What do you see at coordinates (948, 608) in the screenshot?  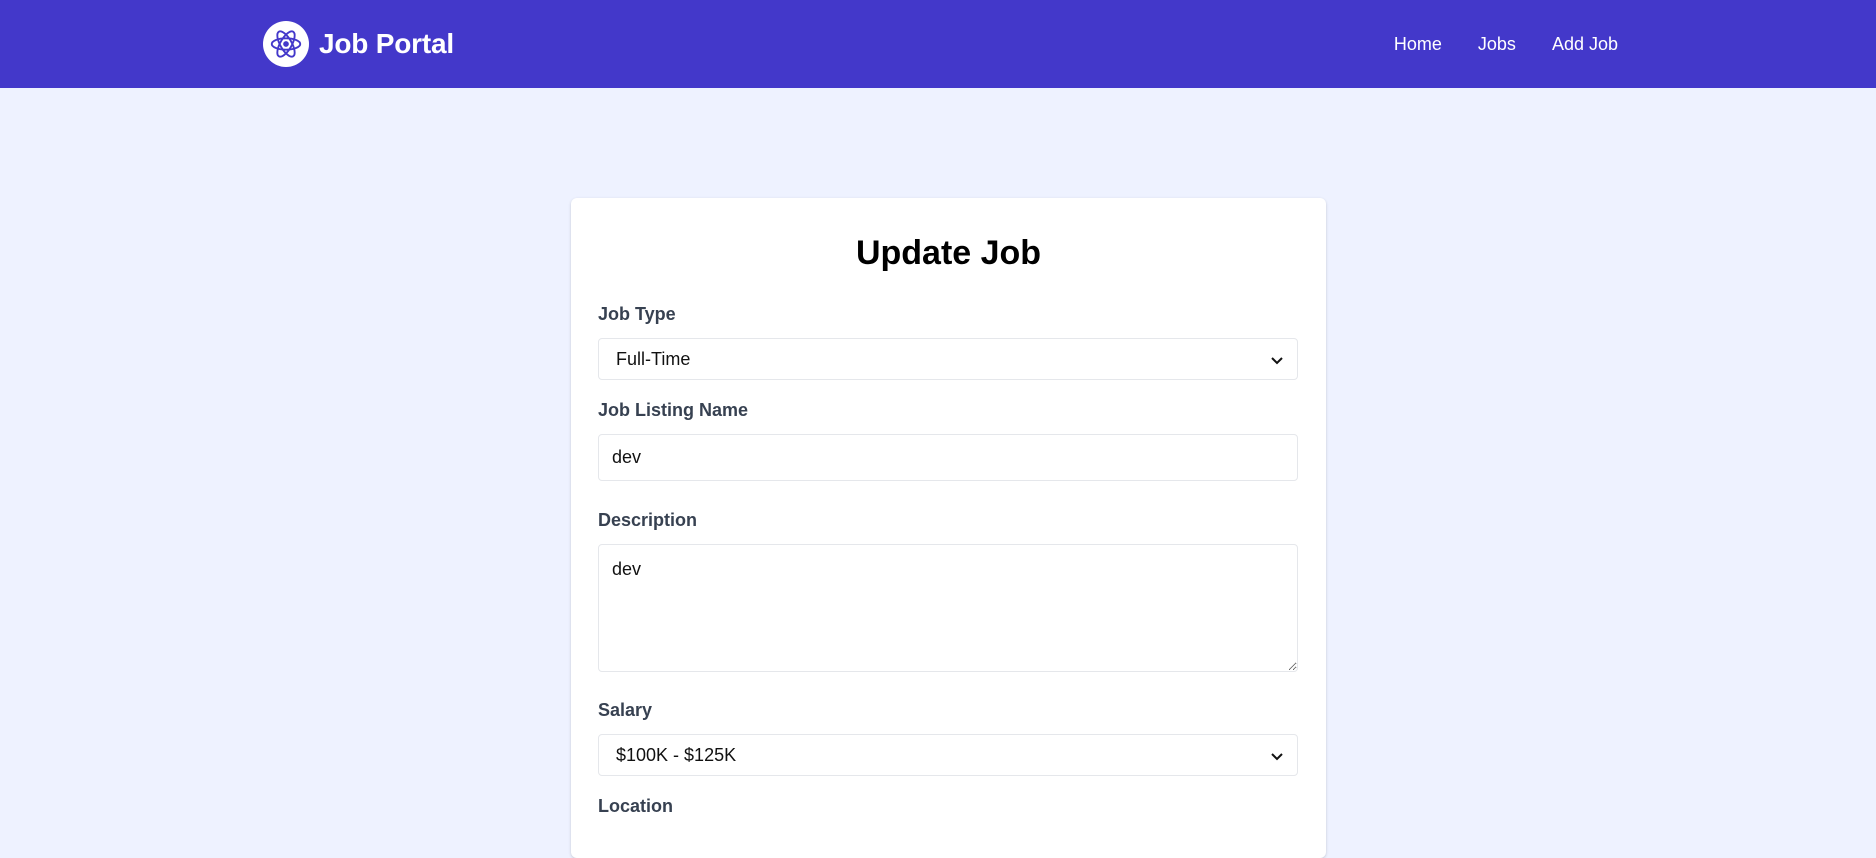 I see `description-textarea: dev` at bounding box center [948, 608].